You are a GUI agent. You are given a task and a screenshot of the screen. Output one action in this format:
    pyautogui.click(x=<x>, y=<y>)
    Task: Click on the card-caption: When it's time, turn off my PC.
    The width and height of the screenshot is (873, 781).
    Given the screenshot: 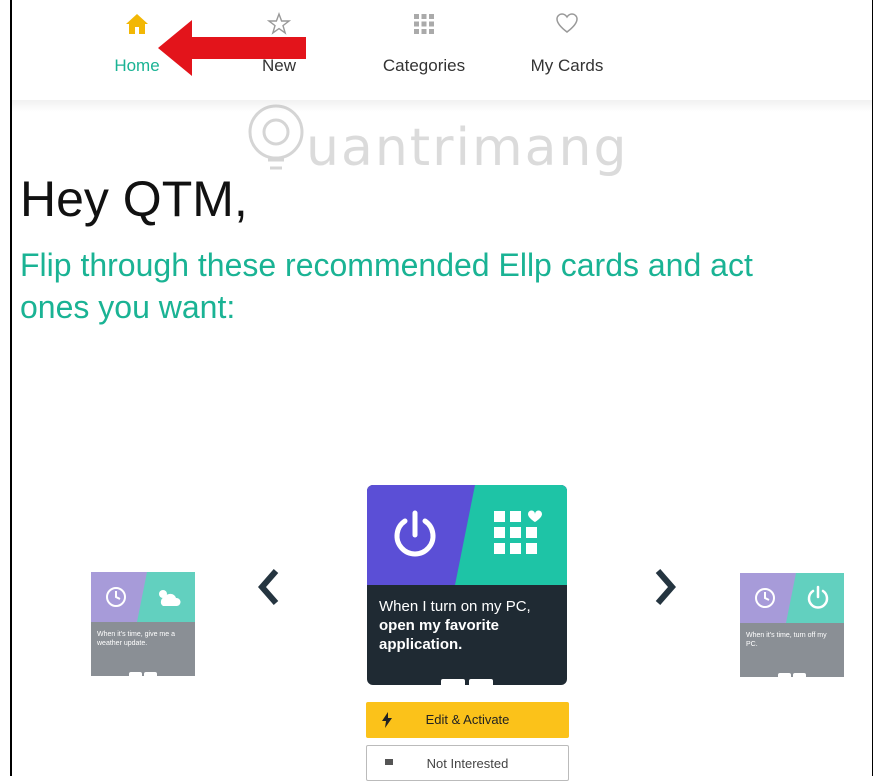 What is the action you would take?
    pyautogui.click(x=786, y=640)
    